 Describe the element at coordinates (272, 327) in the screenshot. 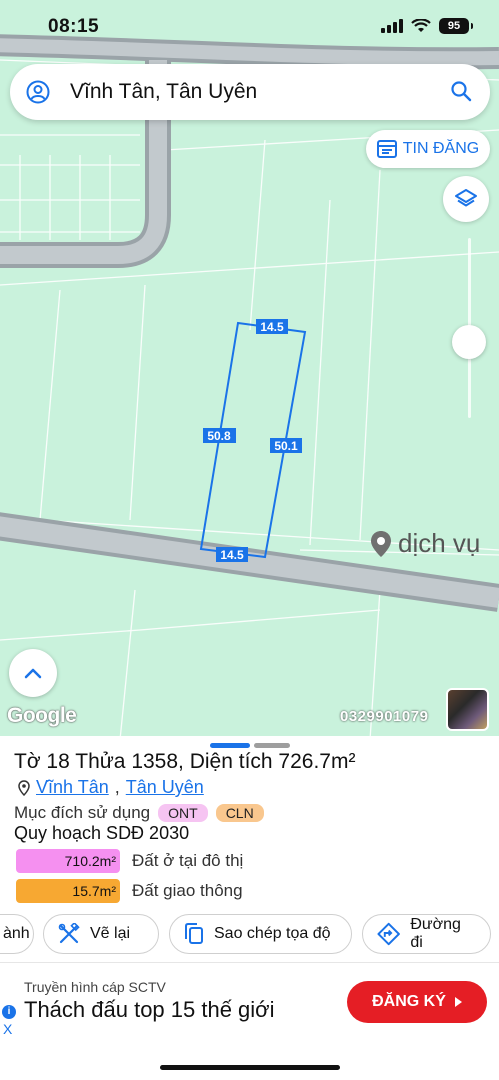

I see `dim-top-label: 14.5` at that location.